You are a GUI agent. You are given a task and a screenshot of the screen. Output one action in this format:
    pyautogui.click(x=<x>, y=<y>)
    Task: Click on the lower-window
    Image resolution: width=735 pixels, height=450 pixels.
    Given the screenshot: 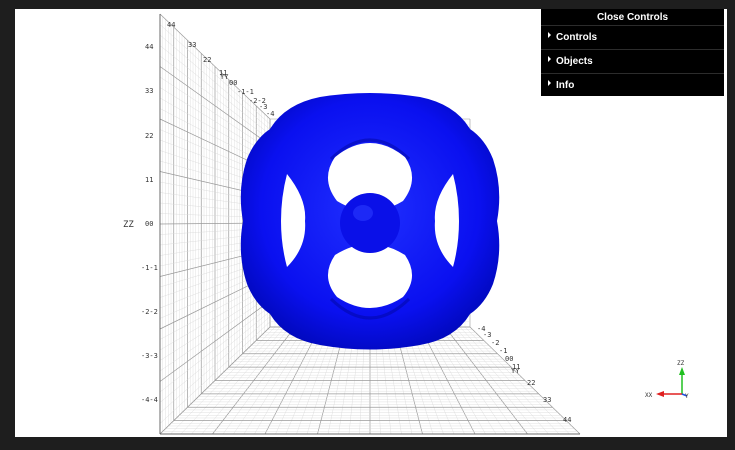 What is the action you would take?
    pyautogui.click(x=370, y=276)
    